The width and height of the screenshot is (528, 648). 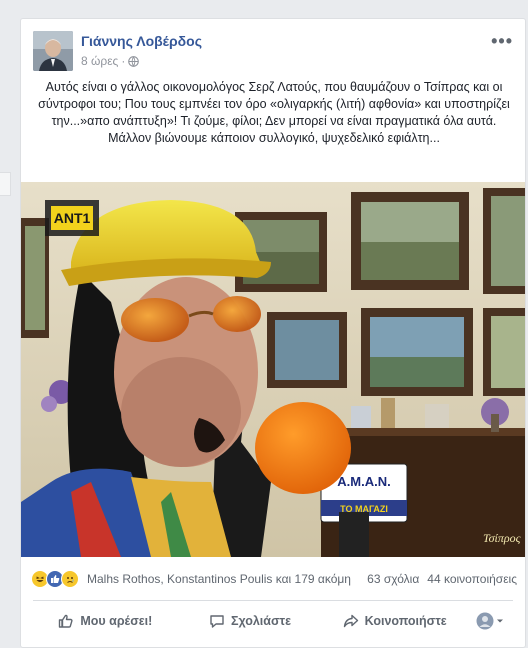 What do you see at coordinates (217, 621) in the screenshot?
I see `comment-icon` at bounding box center [217, 621].